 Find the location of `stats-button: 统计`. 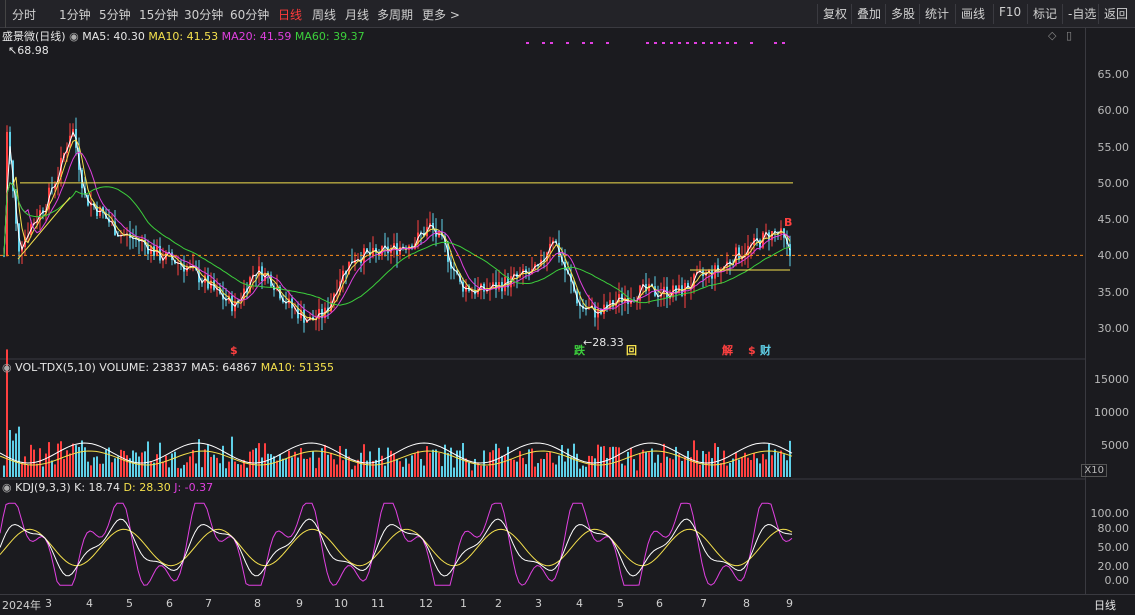

stats-button: 统计 is located at coordinates (936, 14).